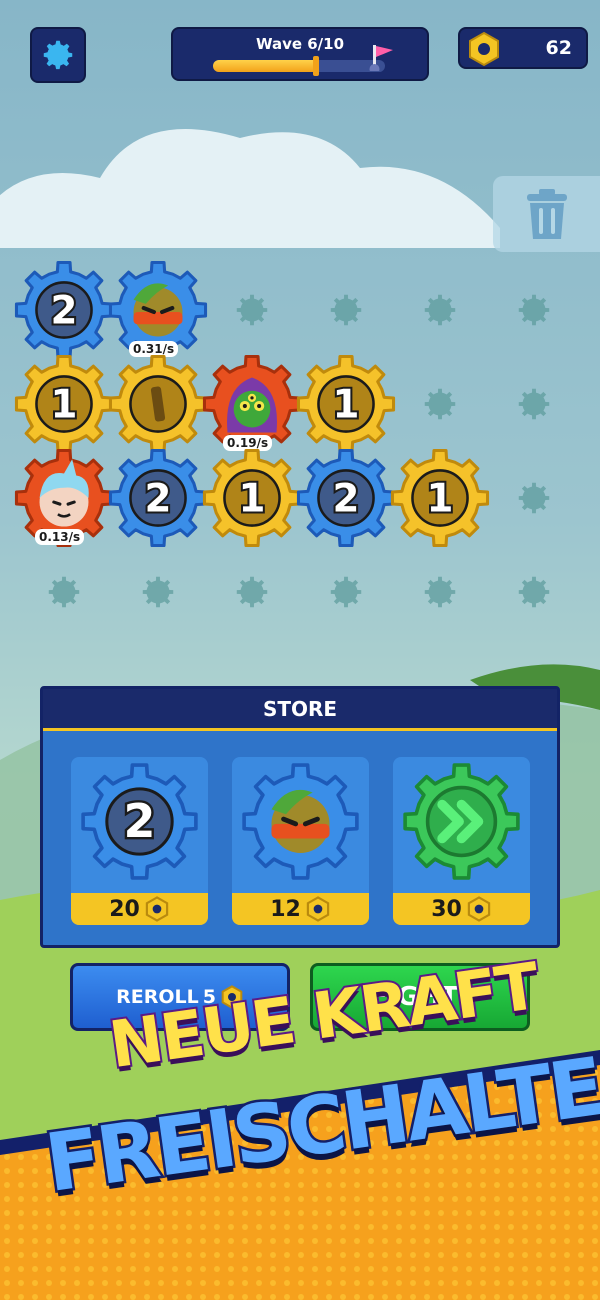 The width and height of the screenshot is (600, 1300). I want to click on store-speed-gear, so click(461, 821).